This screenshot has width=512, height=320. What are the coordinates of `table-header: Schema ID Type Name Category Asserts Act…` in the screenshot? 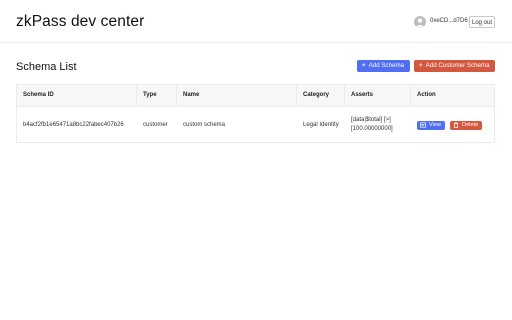 It's located at (255, 96).